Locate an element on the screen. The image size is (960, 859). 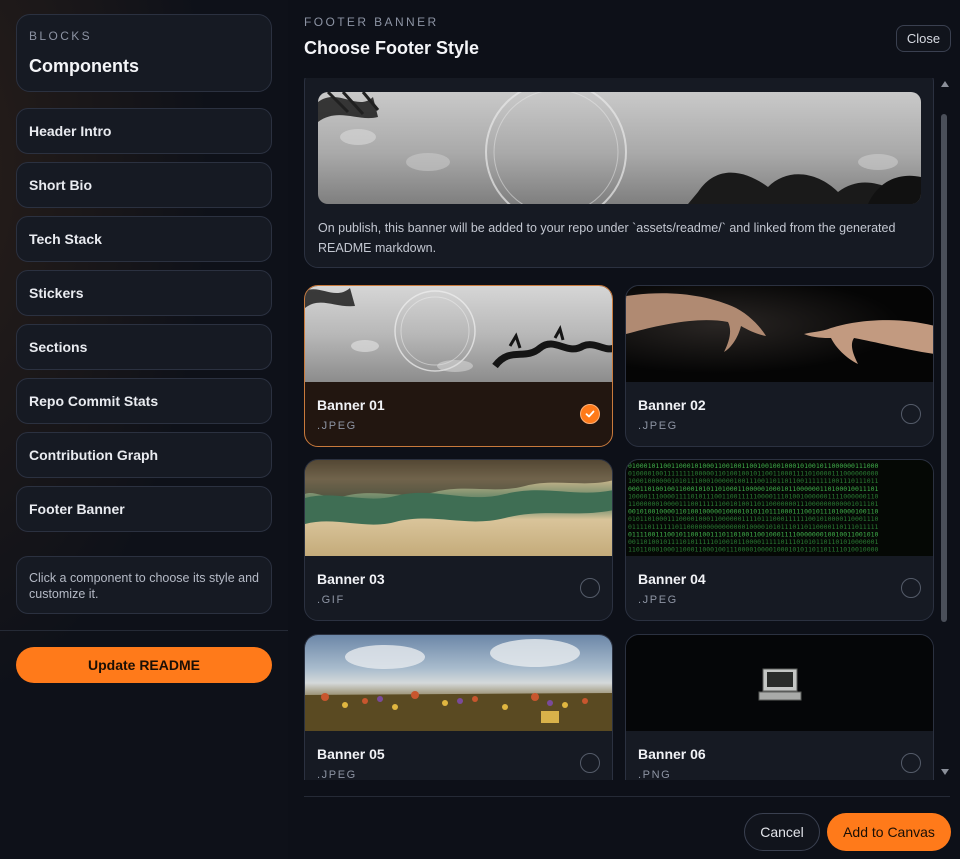
sidebar-title: Components is located at coordinates (84, 66).